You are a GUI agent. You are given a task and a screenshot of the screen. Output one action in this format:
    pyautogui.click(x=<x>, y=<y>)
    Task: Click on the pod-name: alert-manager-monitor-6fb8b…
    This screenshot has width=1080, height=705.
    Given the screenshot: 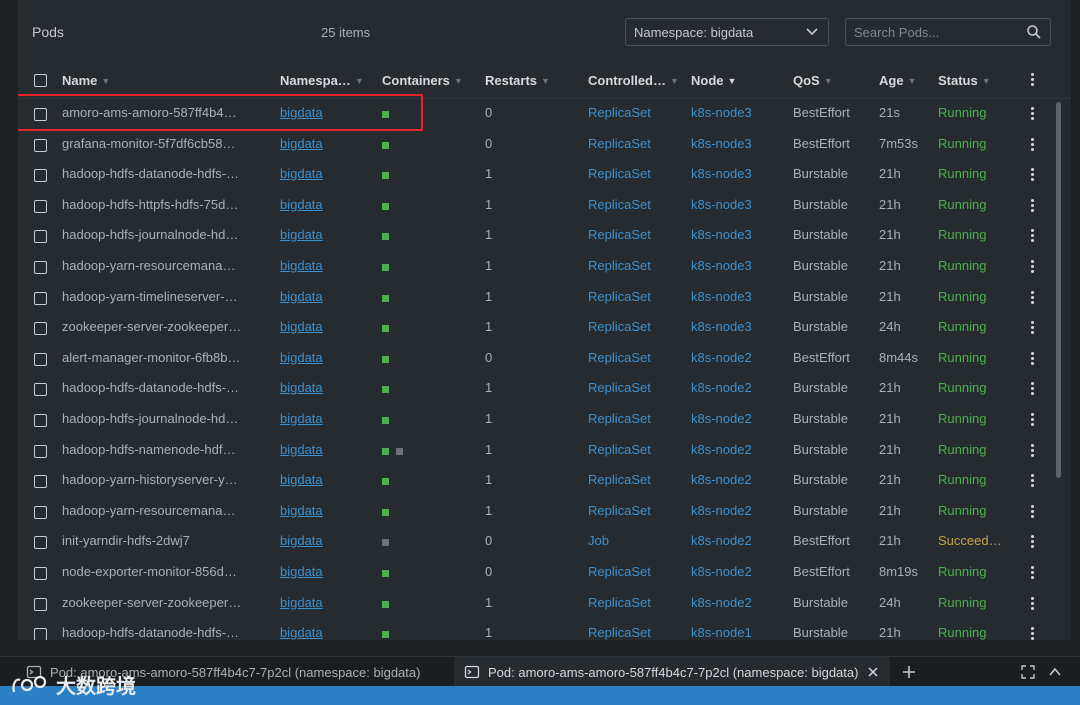 What is the action you would take?
    pyautogui.click(x=152, y=358)
    